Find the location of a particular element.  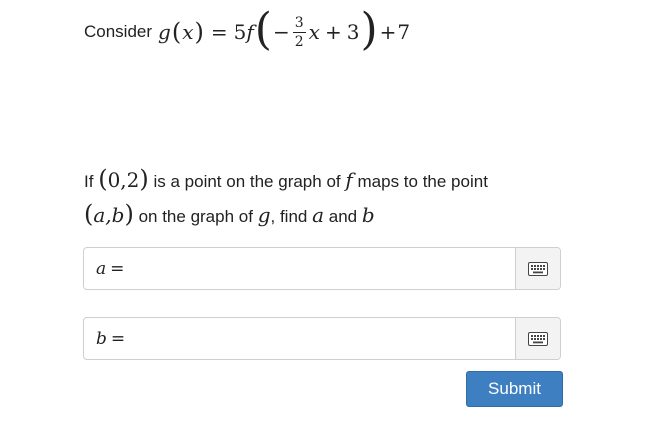

maps-text: maps to the point is located at coordinates (422, 181).